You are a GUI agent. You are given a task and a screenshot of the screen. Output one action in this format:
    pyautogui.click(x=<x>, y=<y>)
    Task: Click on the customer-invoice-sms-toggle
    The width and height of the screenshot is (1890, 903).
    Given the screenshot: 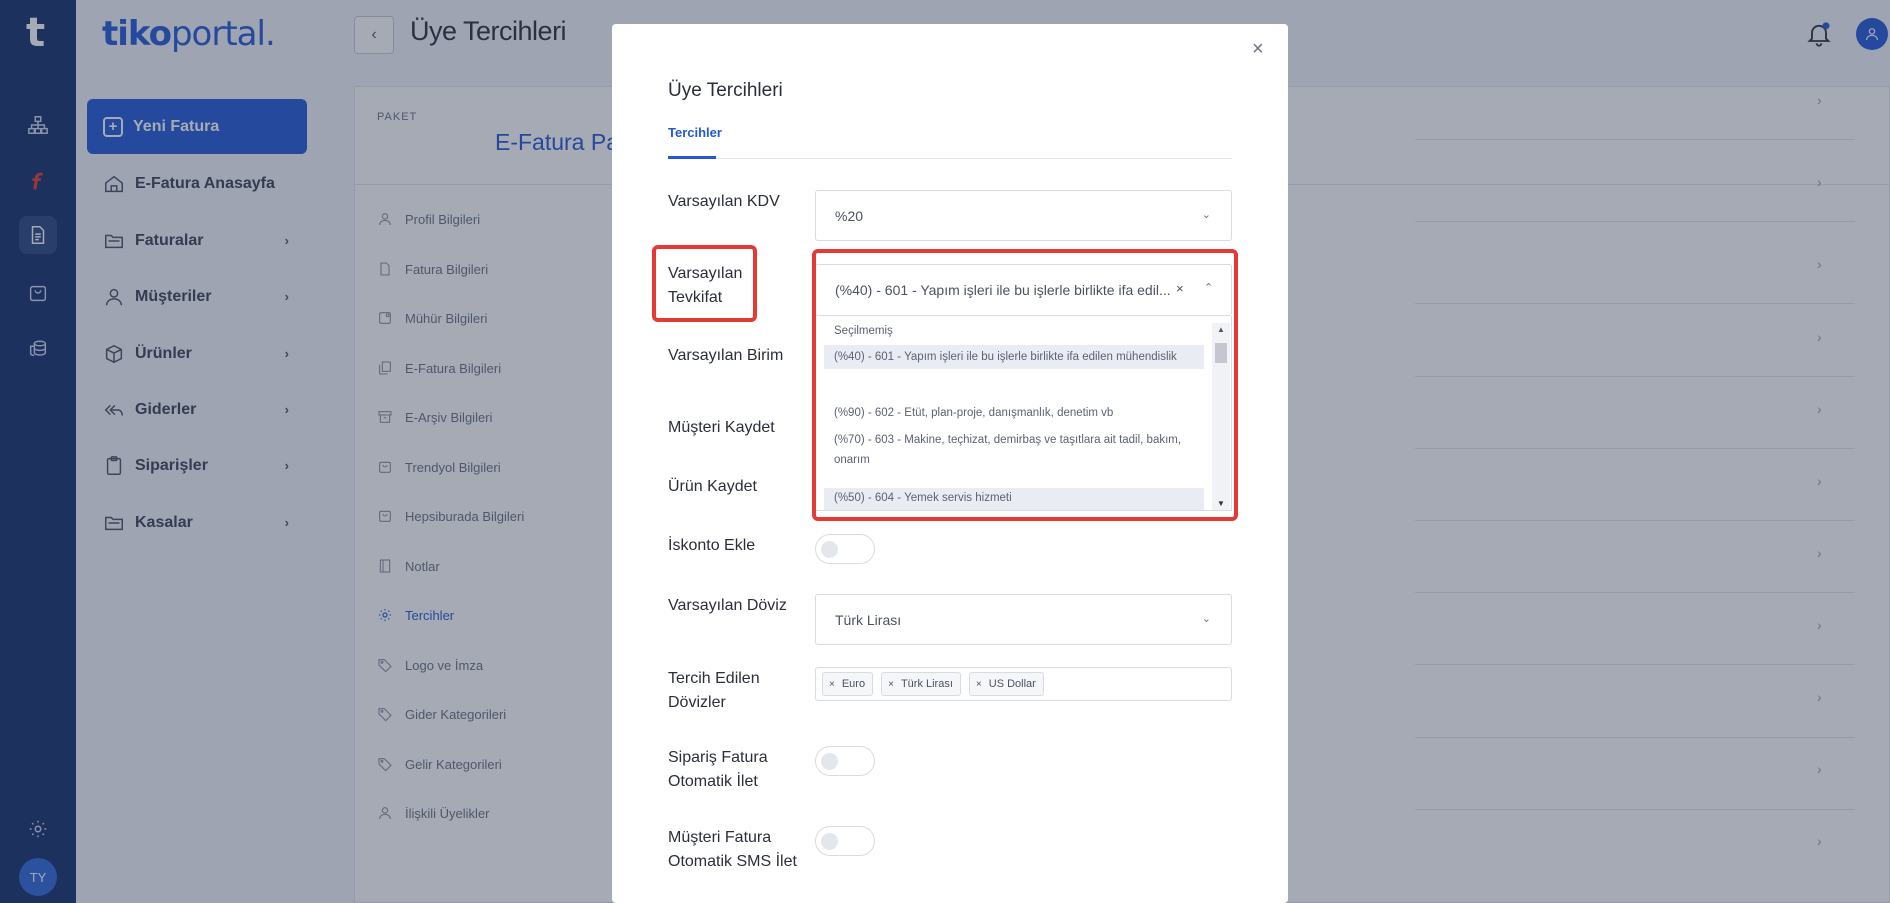 What is the action you would take?
    pyautogui.click(x=845, y=841)
    